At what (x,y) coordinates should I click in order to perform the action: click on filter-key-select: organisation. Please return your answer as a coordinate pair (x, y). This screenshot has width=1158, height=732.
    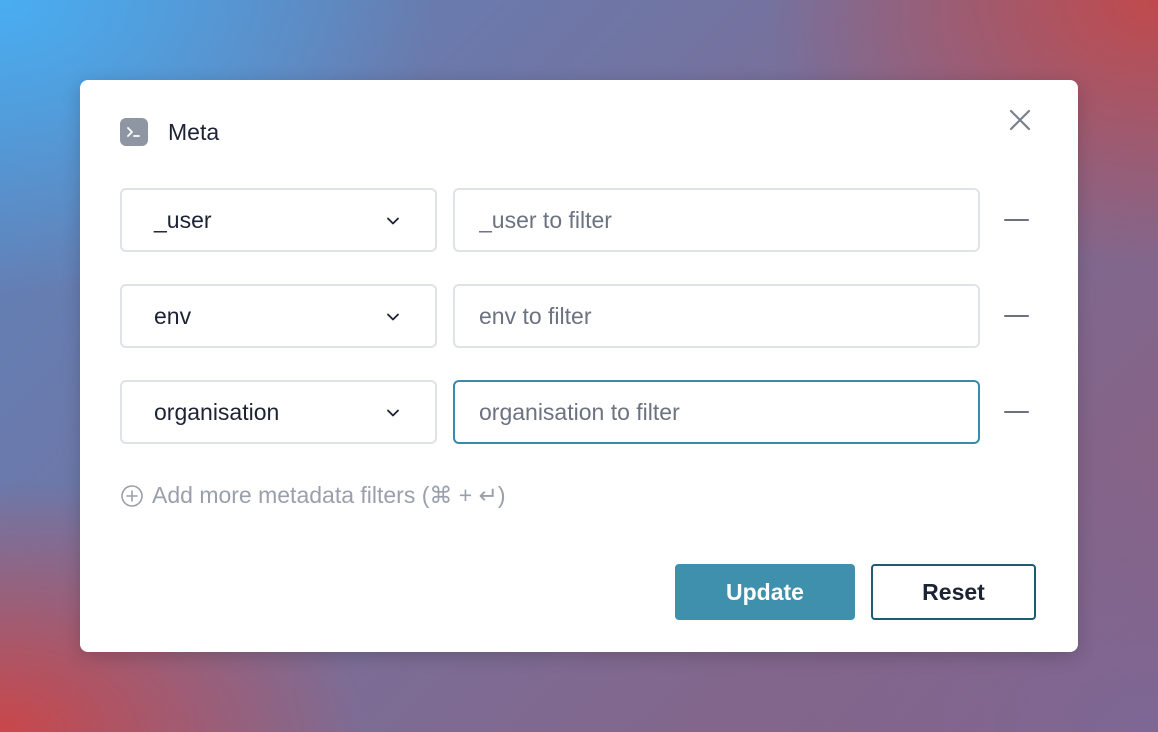
    Looking at the image, I should click on (278, 412).